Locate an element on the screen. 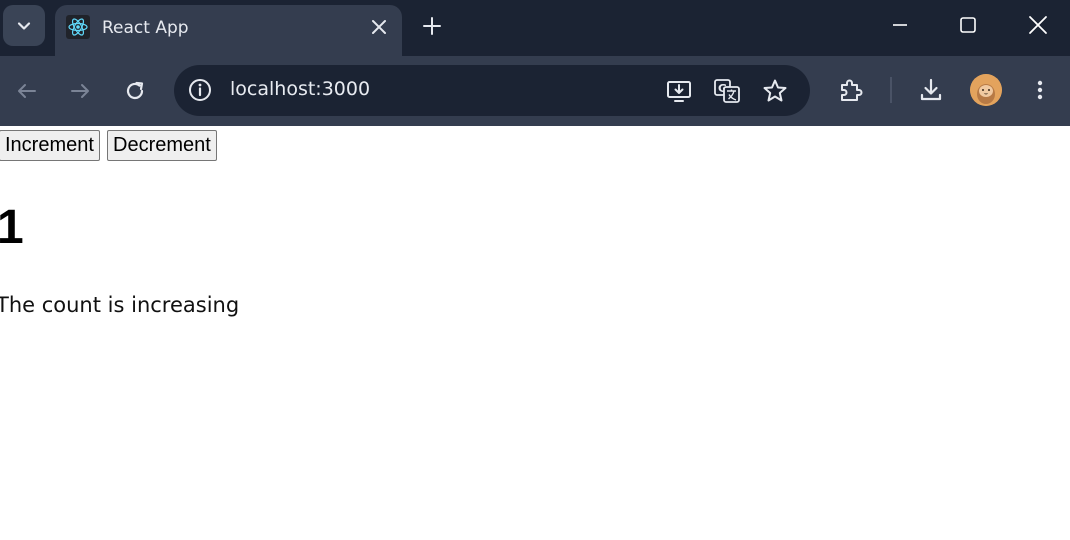 This screenshot has height=540, width=1070. count-status-text: The count is increasing is located at coordinates (120, 305).